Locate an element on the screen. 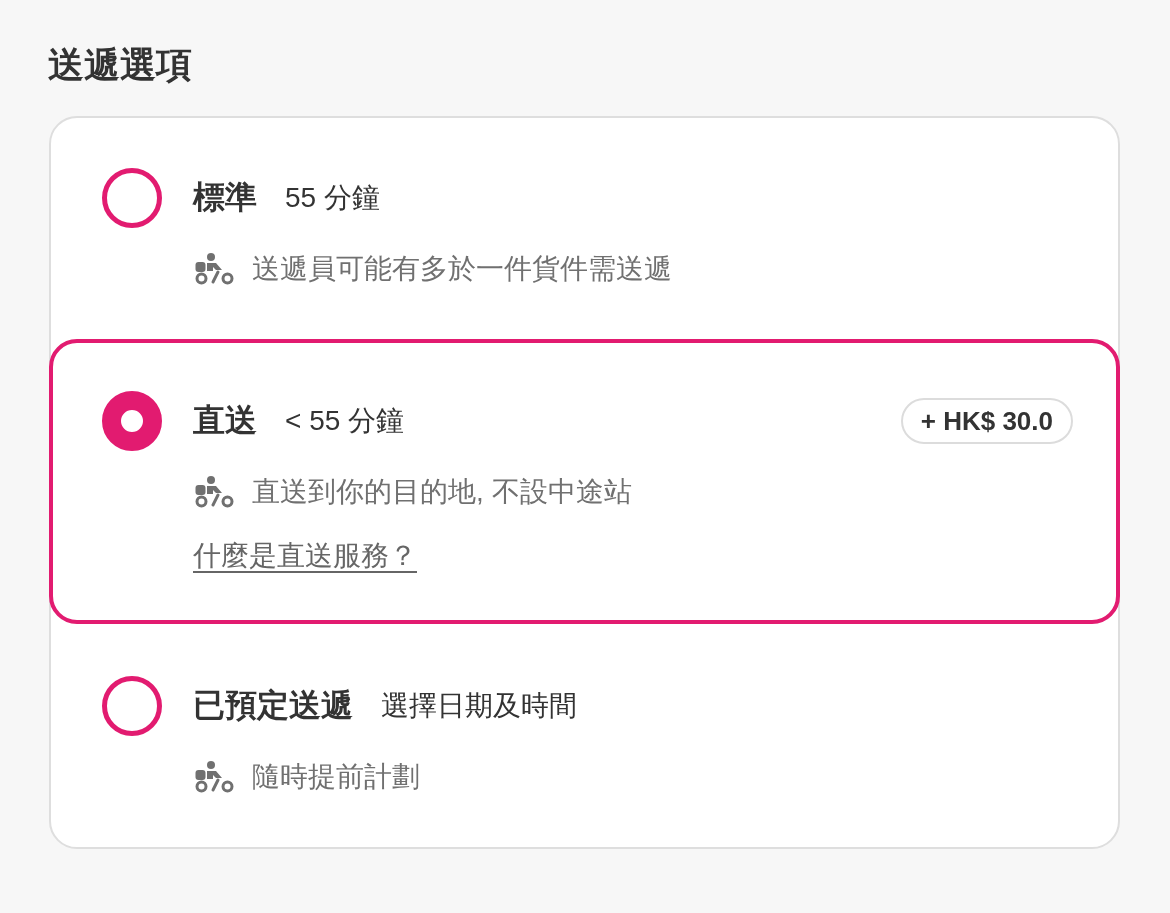 This screenshot has height=913, width=1170. option-note: 隨時提前計劃 is located at coordinates (336, 777).